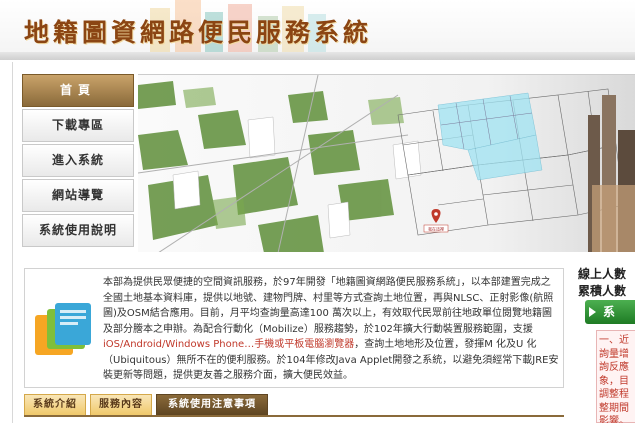  What do you see at coordinates (294, 416) in the screenshot?
I see `tabs-underline` at bounding box center [294, 416].